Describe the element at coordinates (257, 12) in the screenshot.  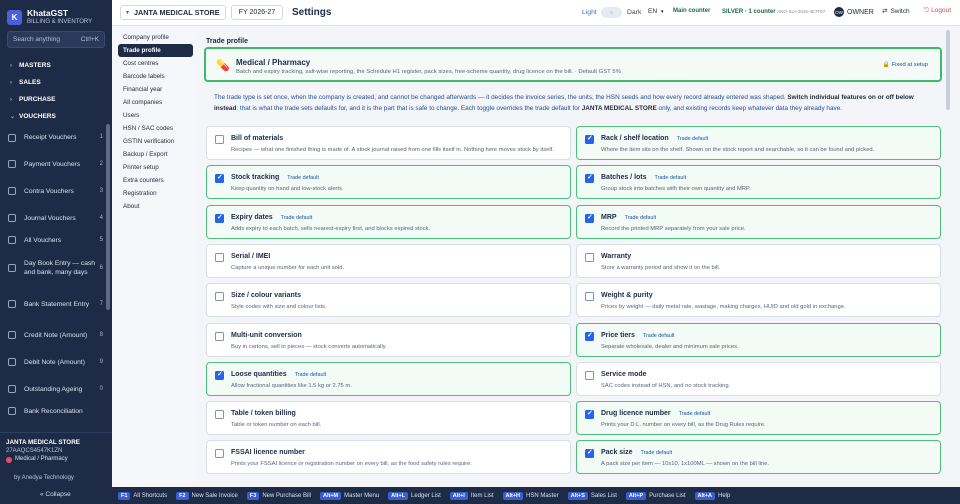
I see `financial-year-selector: FY 2026-27` at that location.